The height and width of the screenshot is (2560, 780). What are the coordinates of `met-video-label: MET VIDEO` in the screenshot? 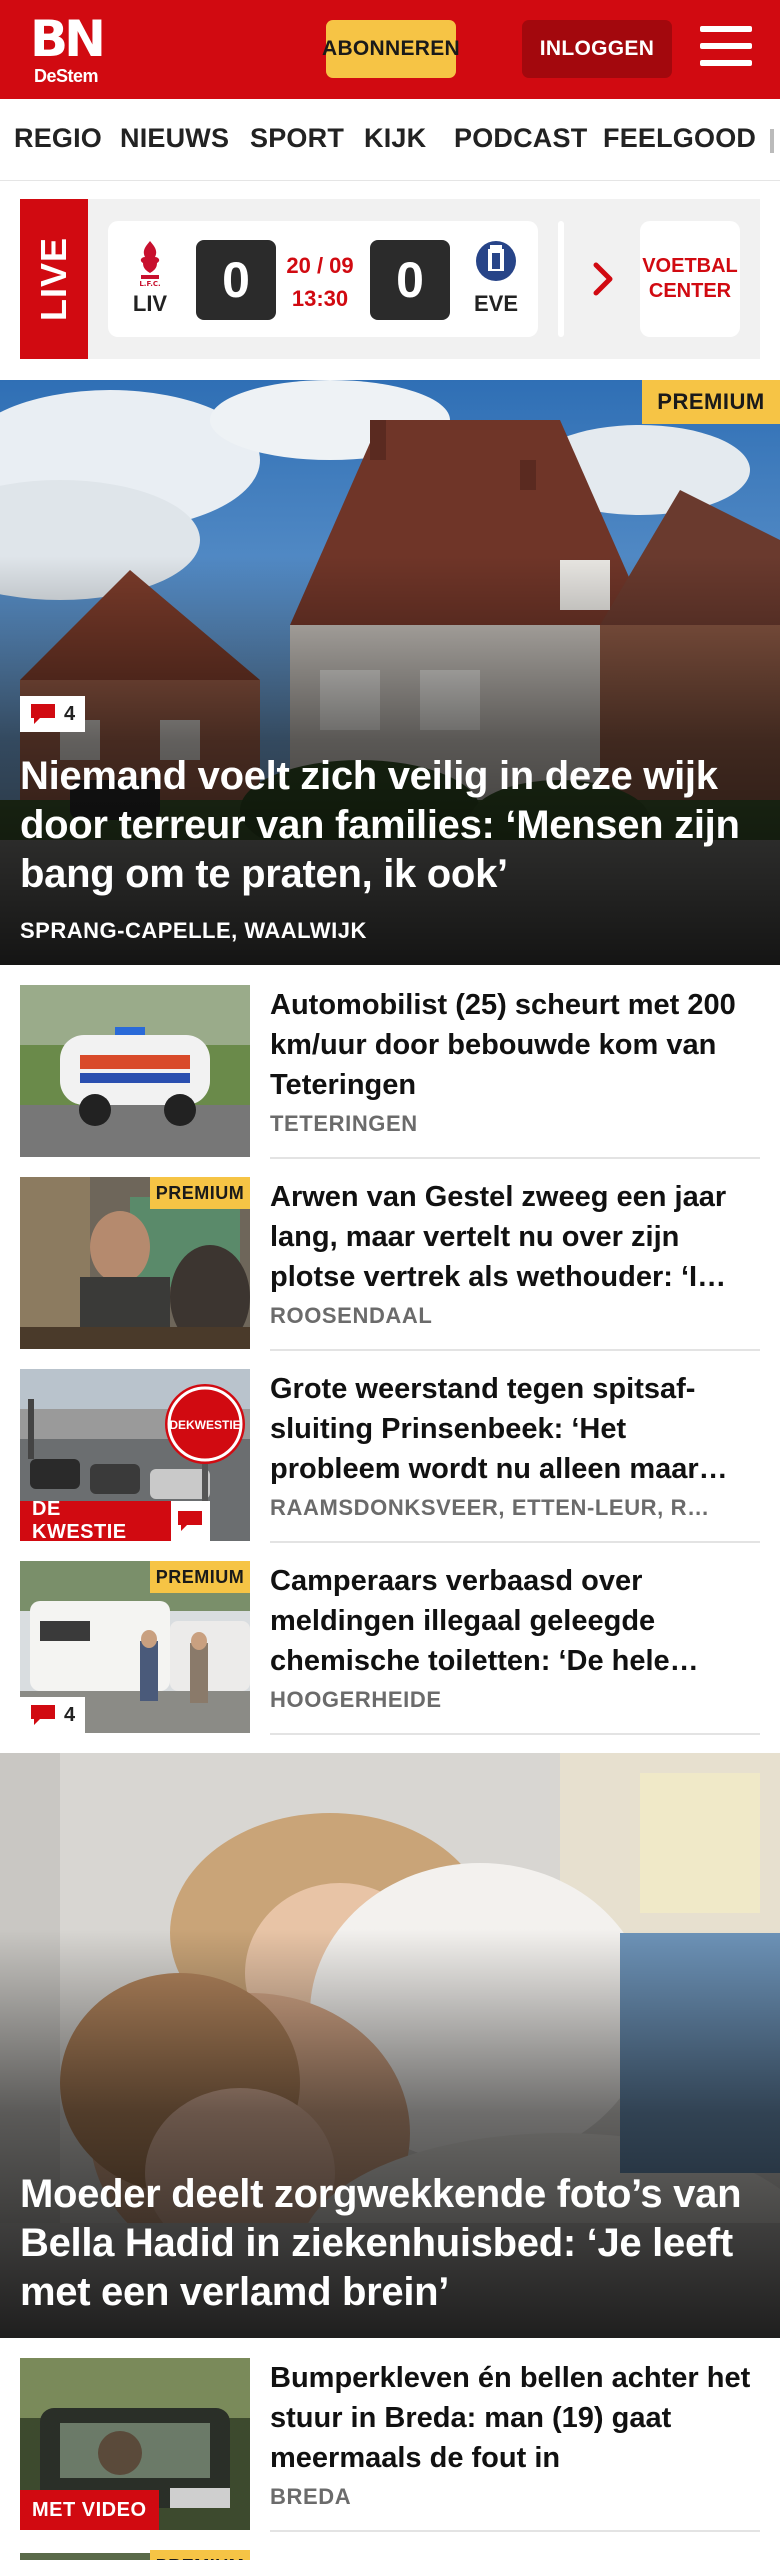 It's located at (89, 2510).